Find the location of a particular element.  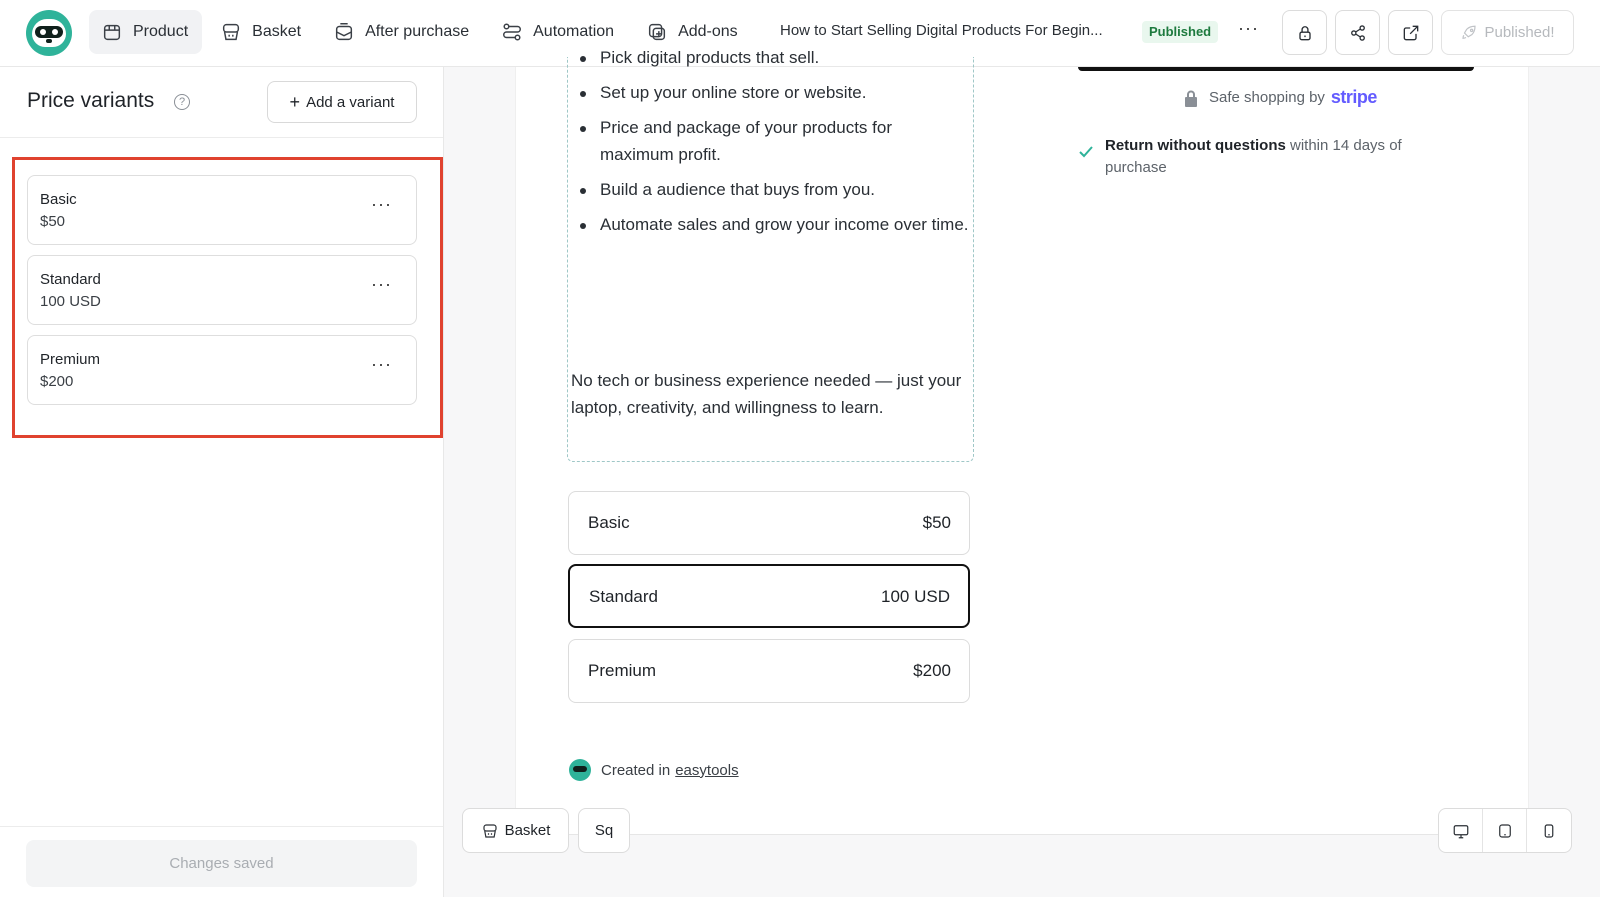

published-button-label: Published! is located at coordinates (1519, 32).